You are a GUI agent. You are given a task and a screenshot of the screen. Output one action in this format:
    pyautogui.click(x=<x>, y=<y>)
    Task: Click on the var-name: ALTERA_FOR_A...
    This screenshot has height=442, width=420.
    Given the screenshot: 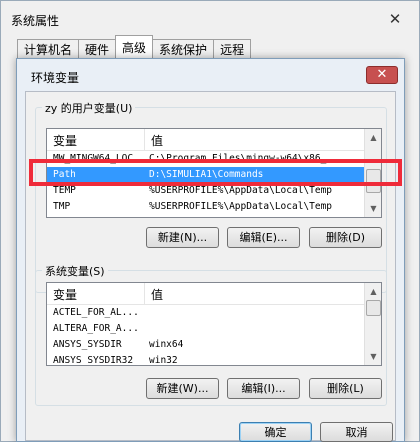 What is the action you would take?
    pyautogui.click(x=96, y=328)
    